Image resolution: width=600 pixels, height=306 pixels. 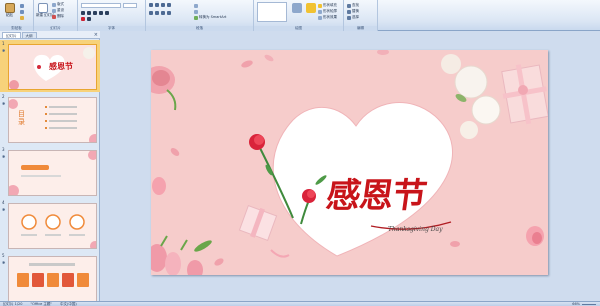 I want to click on font-group: 字体, so click(x=112, y=15).